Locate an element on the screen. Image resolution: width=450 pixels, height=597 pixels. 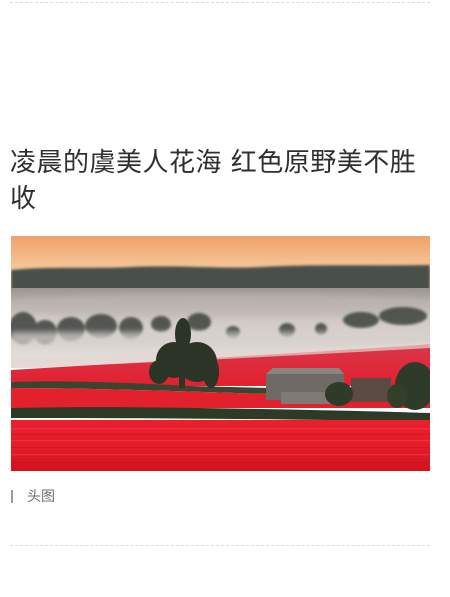
source-label: 头图 is located at coordinates (41, 496).